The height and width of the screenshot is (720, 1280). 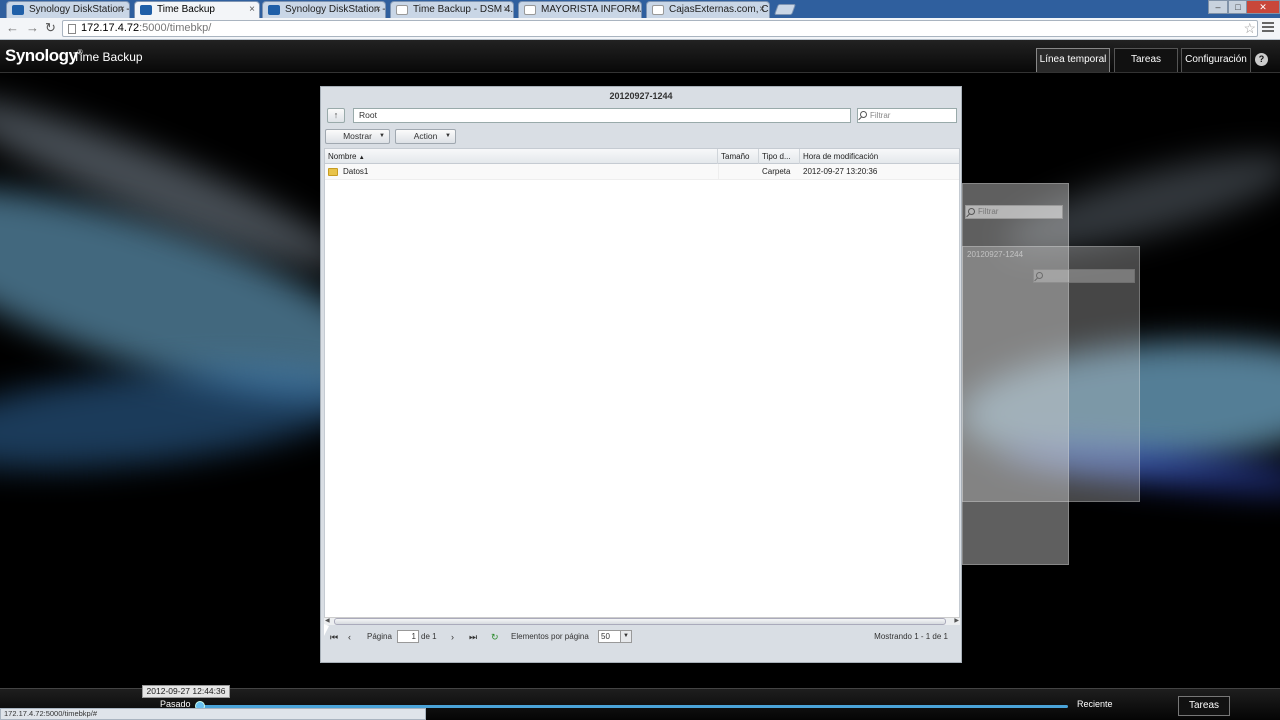 I want to click on browser-tab: CajasExternas.com, Cajas E ×, so click(x=708, y=9).